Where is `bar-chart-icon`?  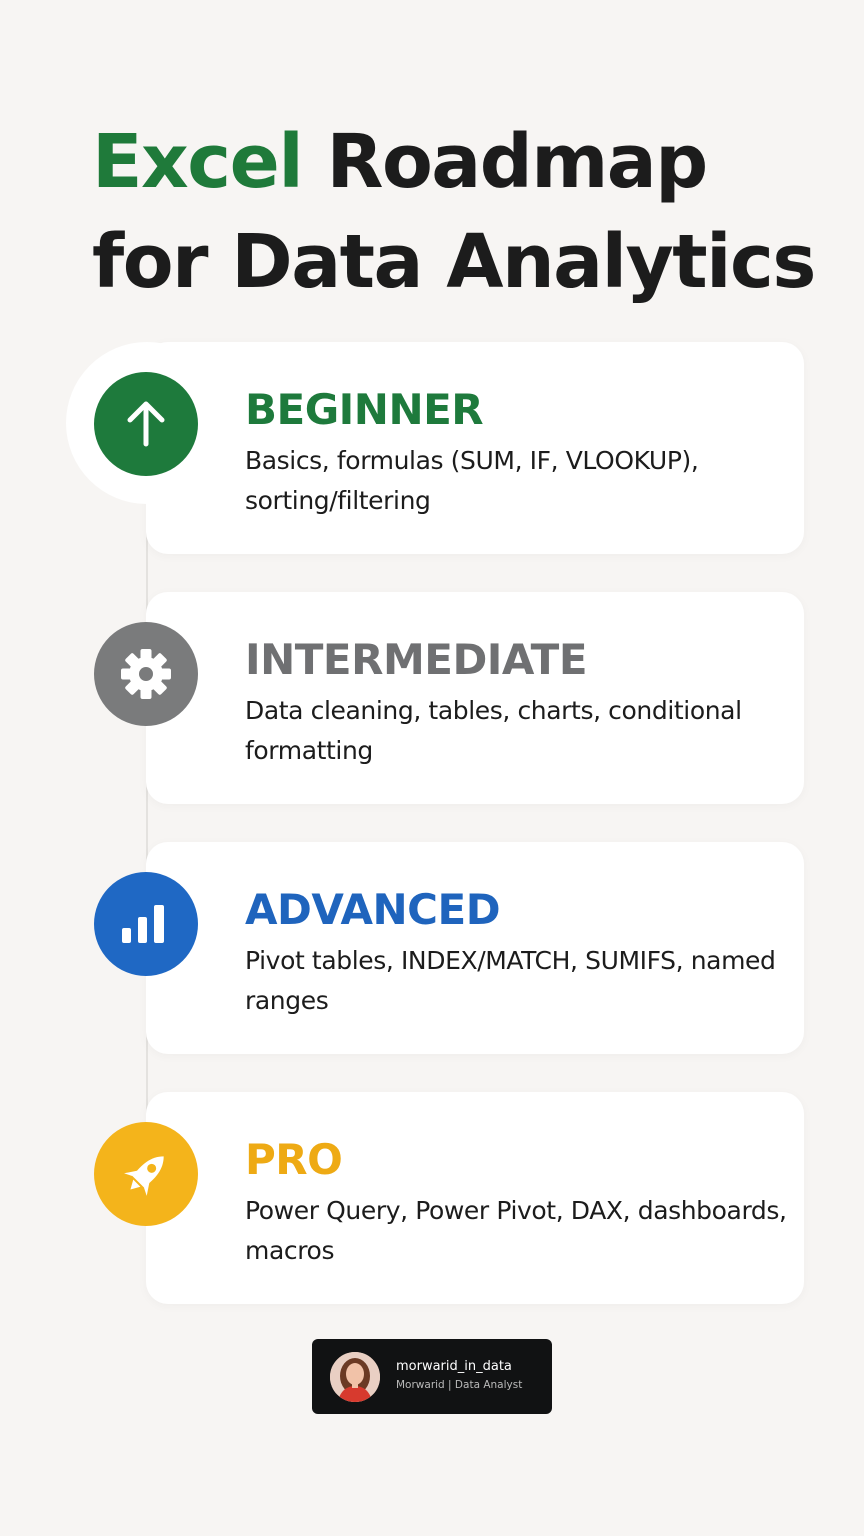 bar-chart-icon is located at coordinates (143, 924).